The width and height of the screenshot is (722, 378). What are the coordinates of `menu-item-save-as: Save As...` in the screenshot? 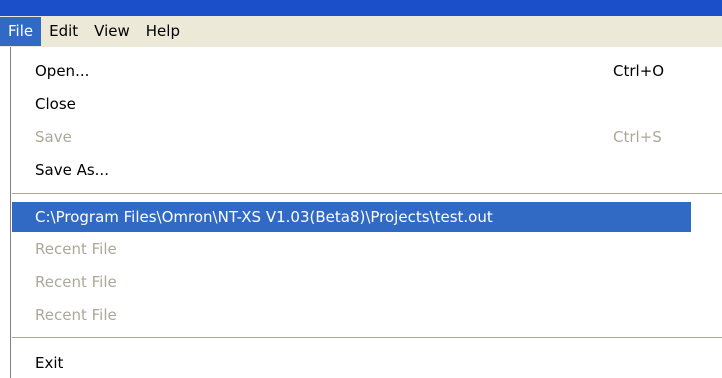 It's located at (367, 170).